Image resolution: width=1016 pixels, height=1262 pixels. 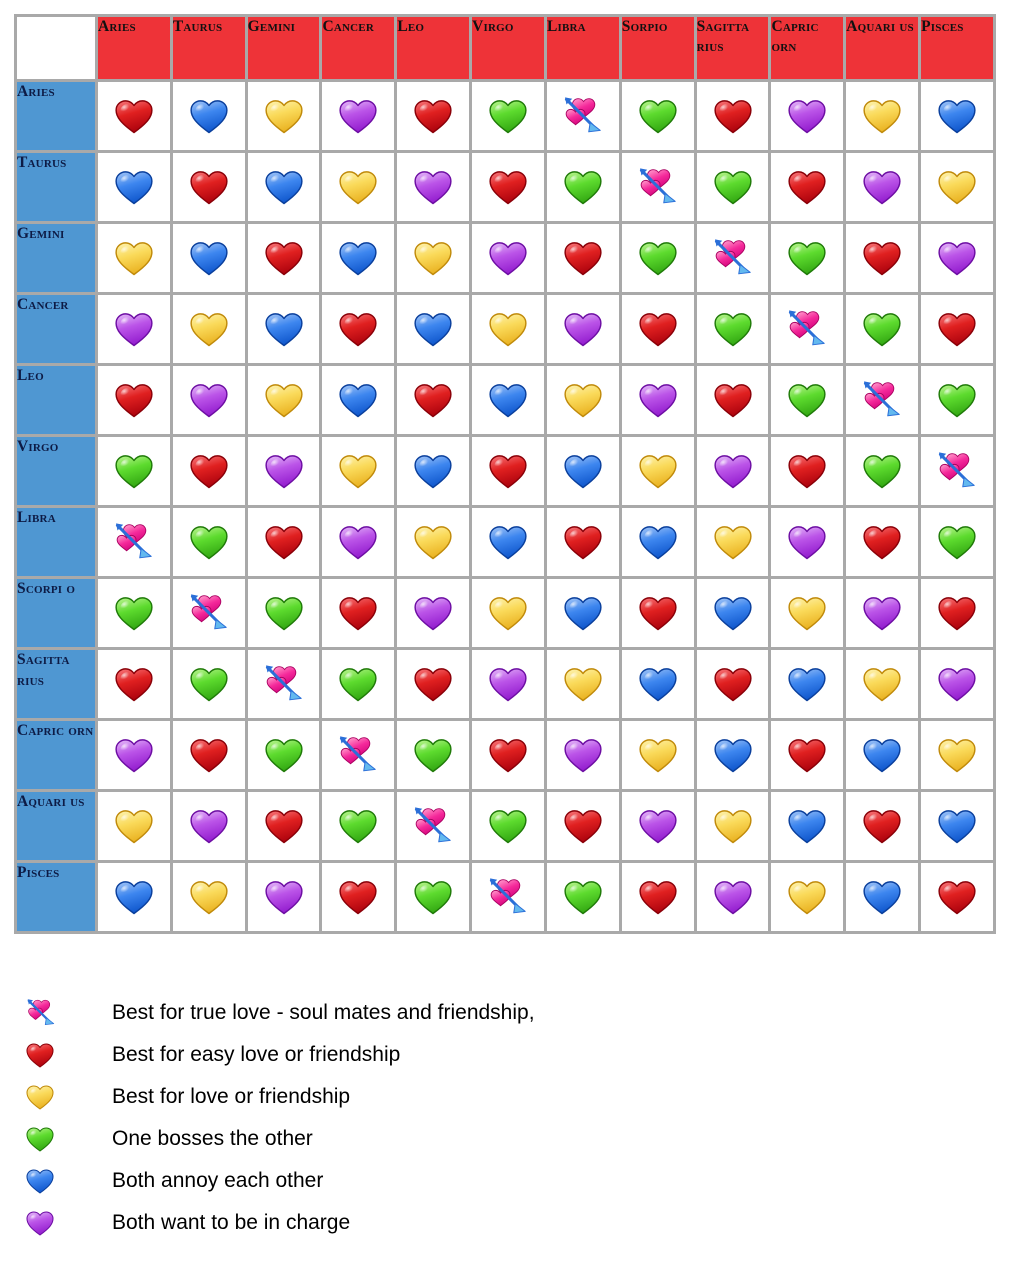 I want to click on column-header-capric-orn: Capric orn, so click(x=807, y=48).